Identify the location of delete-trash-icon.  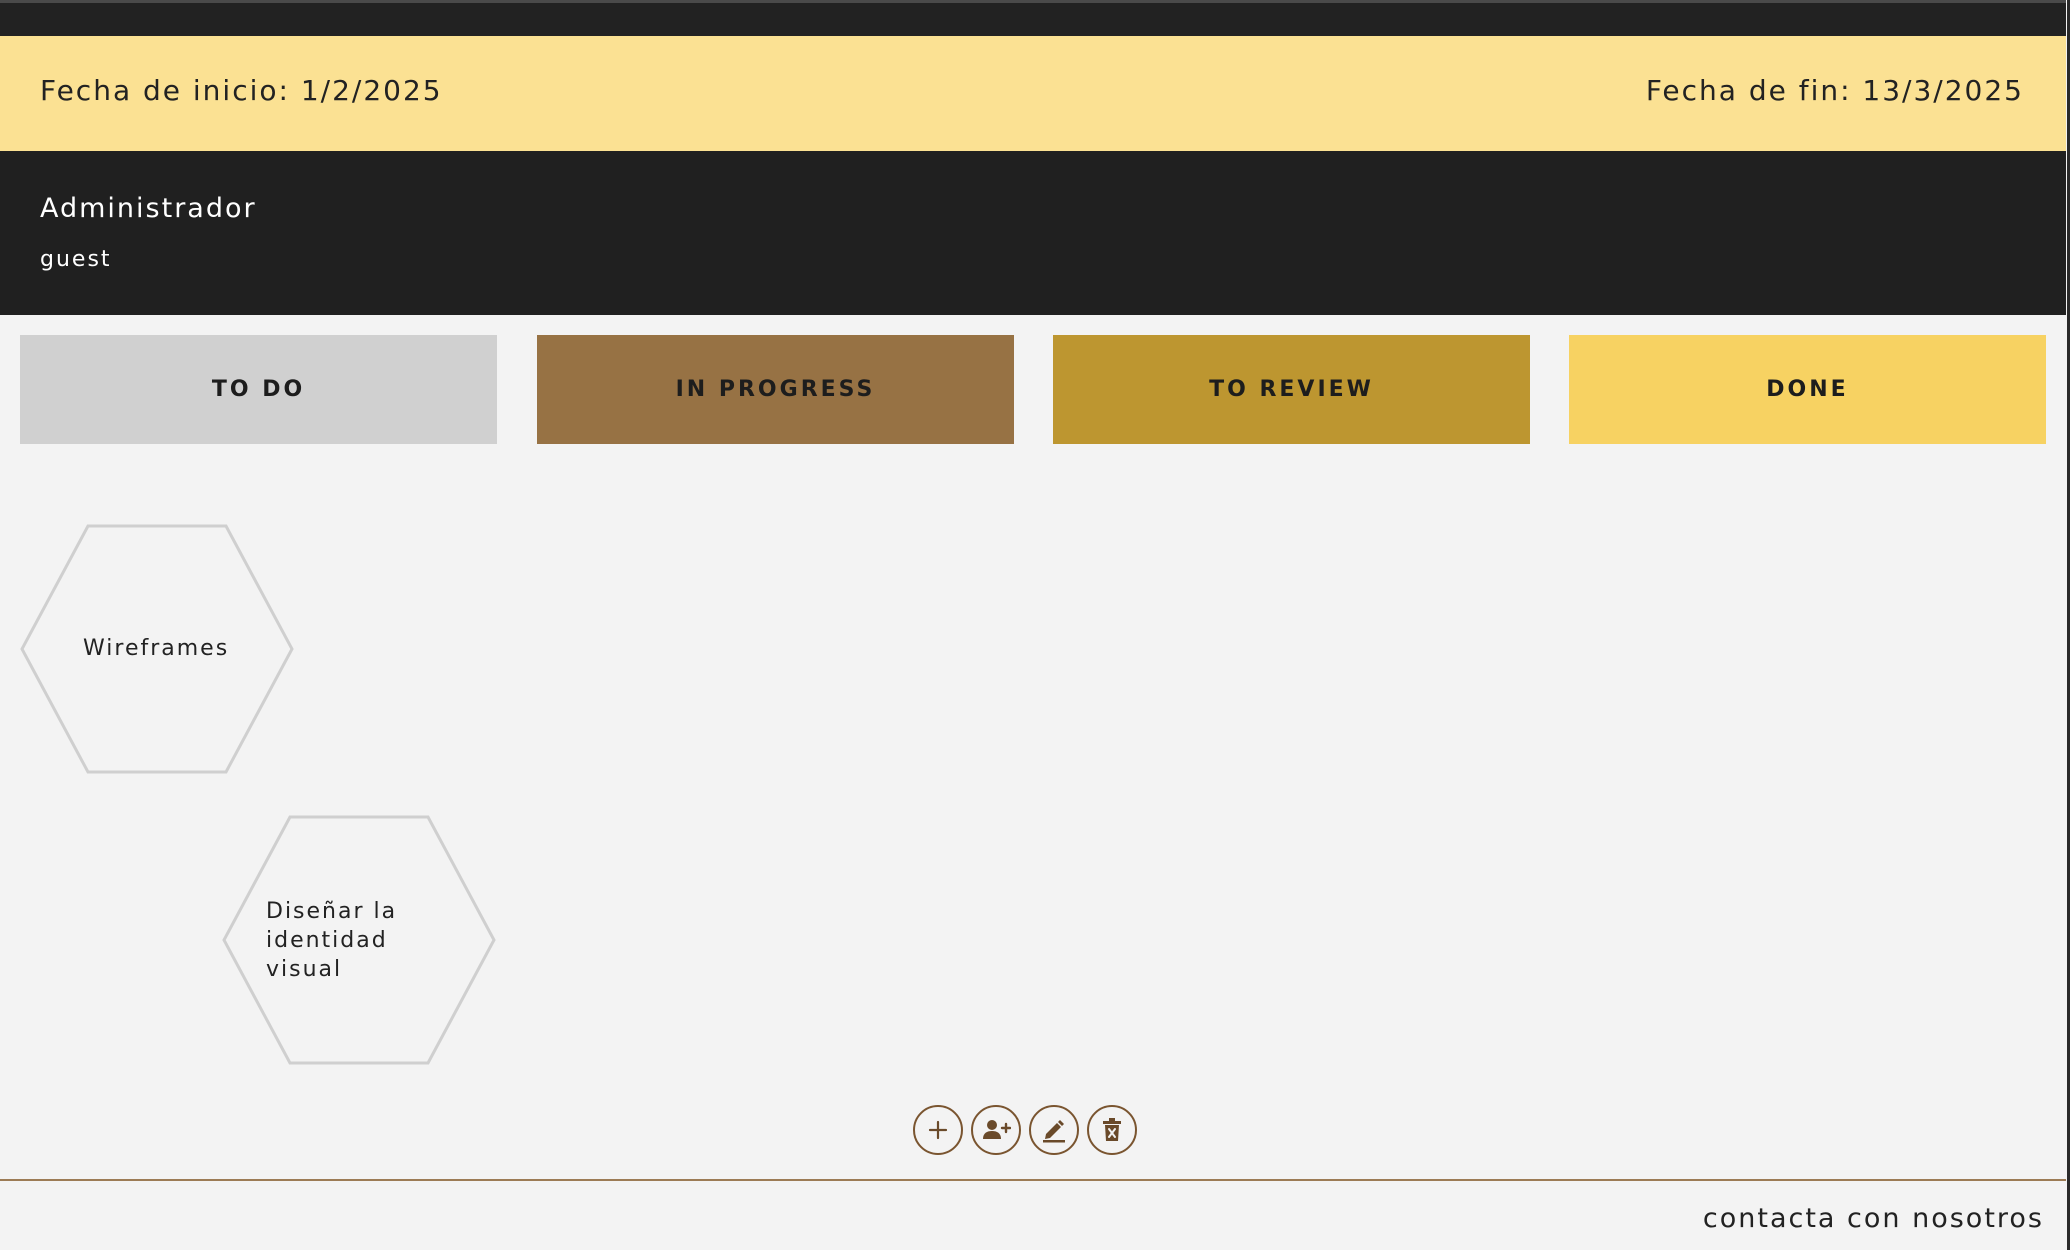
(1112, 1129).